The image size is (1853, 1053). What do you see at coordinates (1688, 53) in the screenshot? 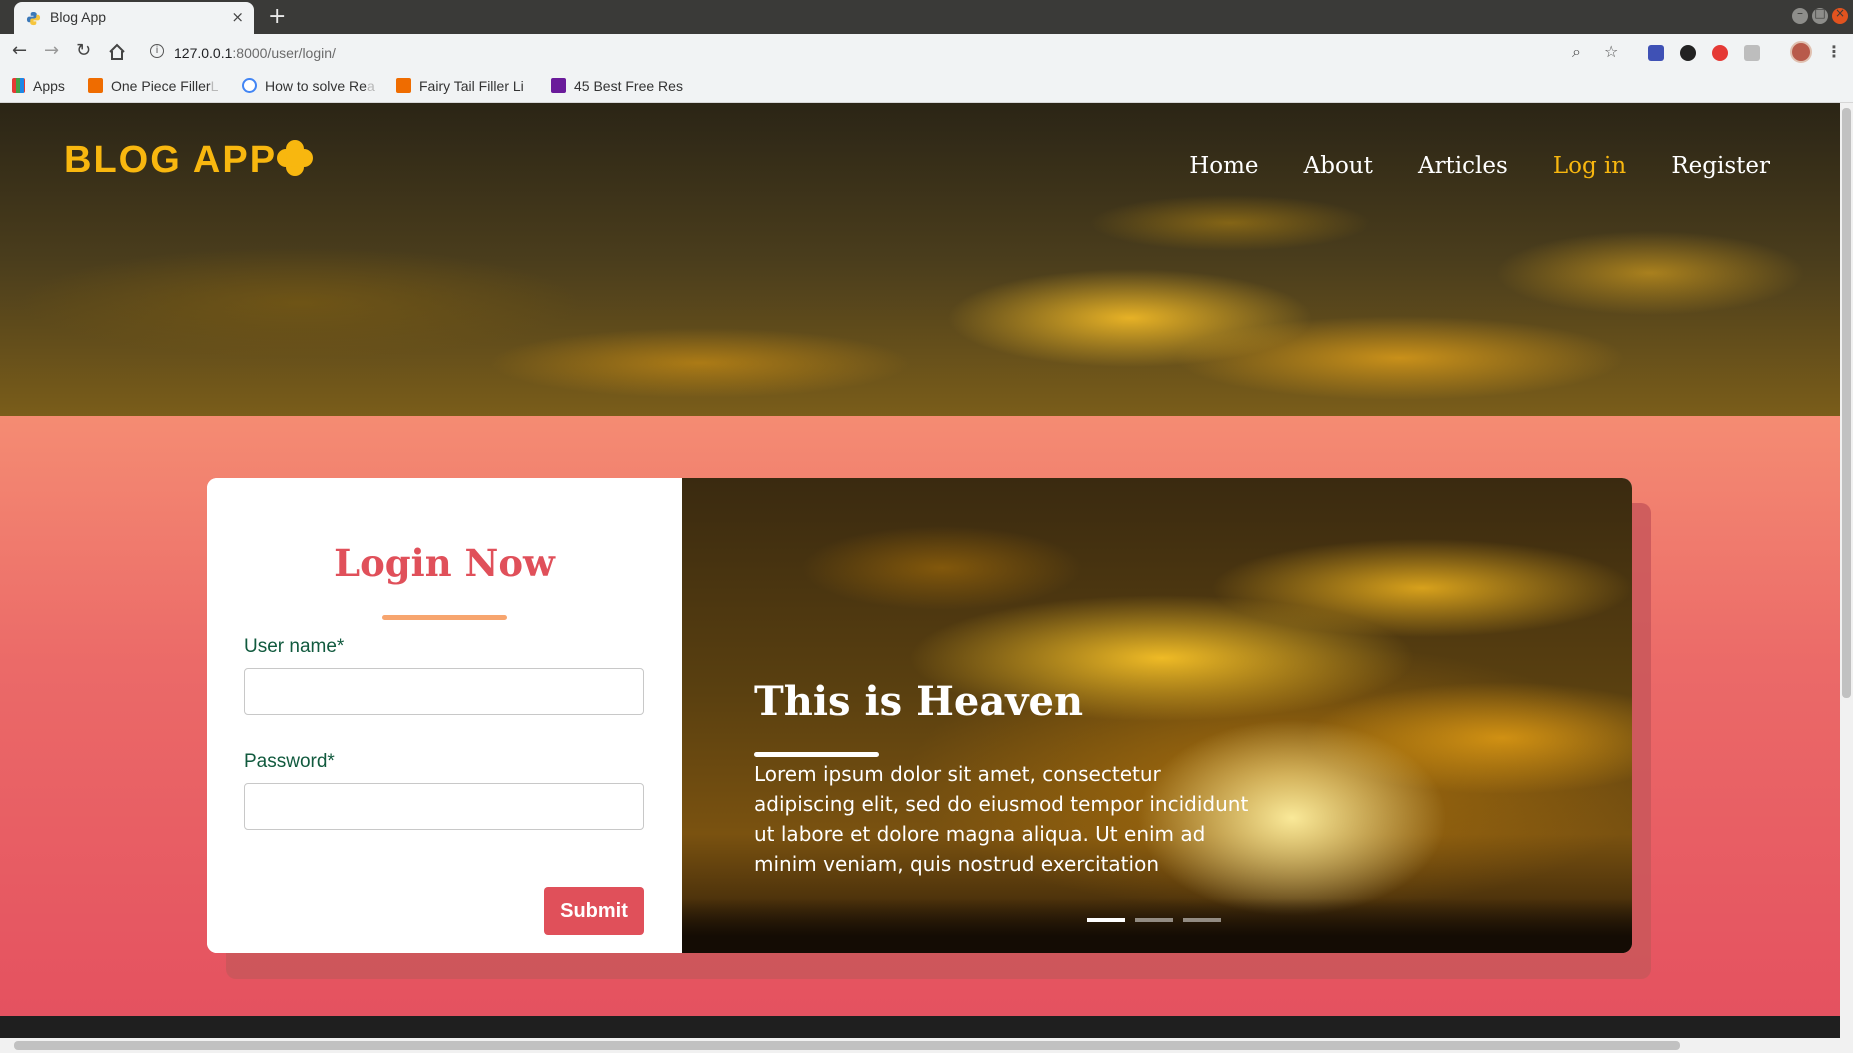
I see `extension-feather-icon` at bounding box center [1688, 53].